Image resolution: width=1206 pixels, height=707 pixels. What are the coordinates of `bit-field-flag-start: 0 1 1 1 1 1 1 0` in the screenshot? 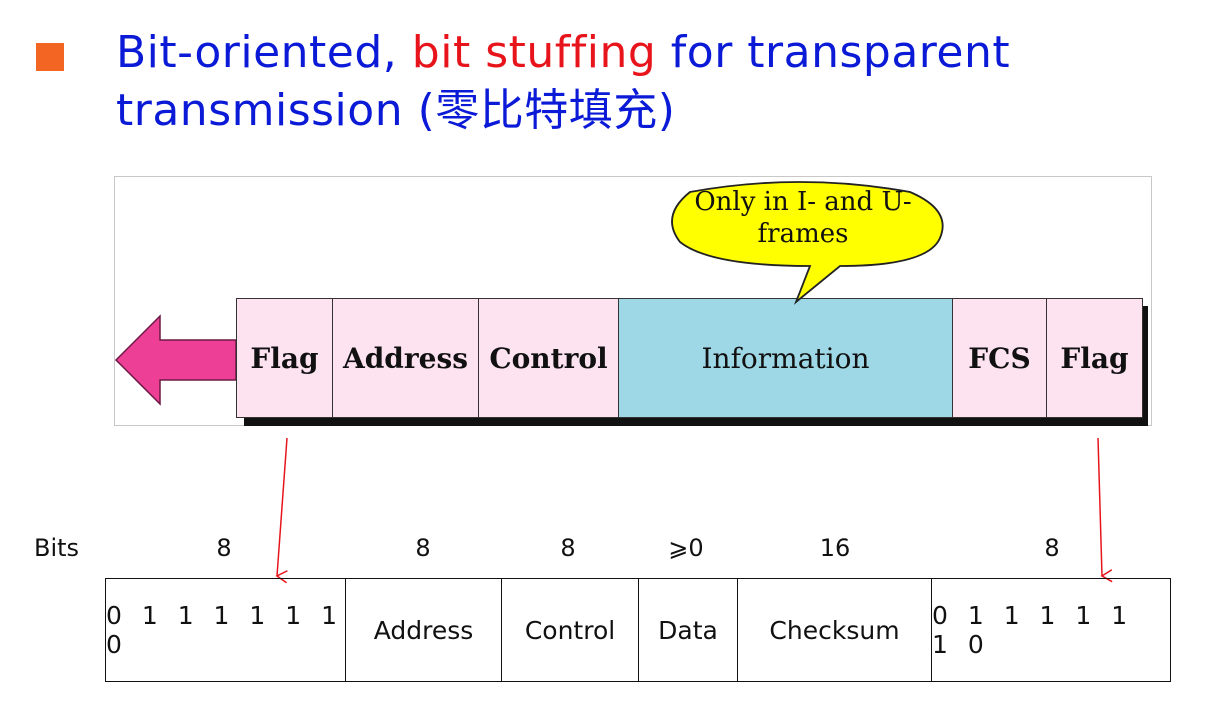 It's located at (226, 630).